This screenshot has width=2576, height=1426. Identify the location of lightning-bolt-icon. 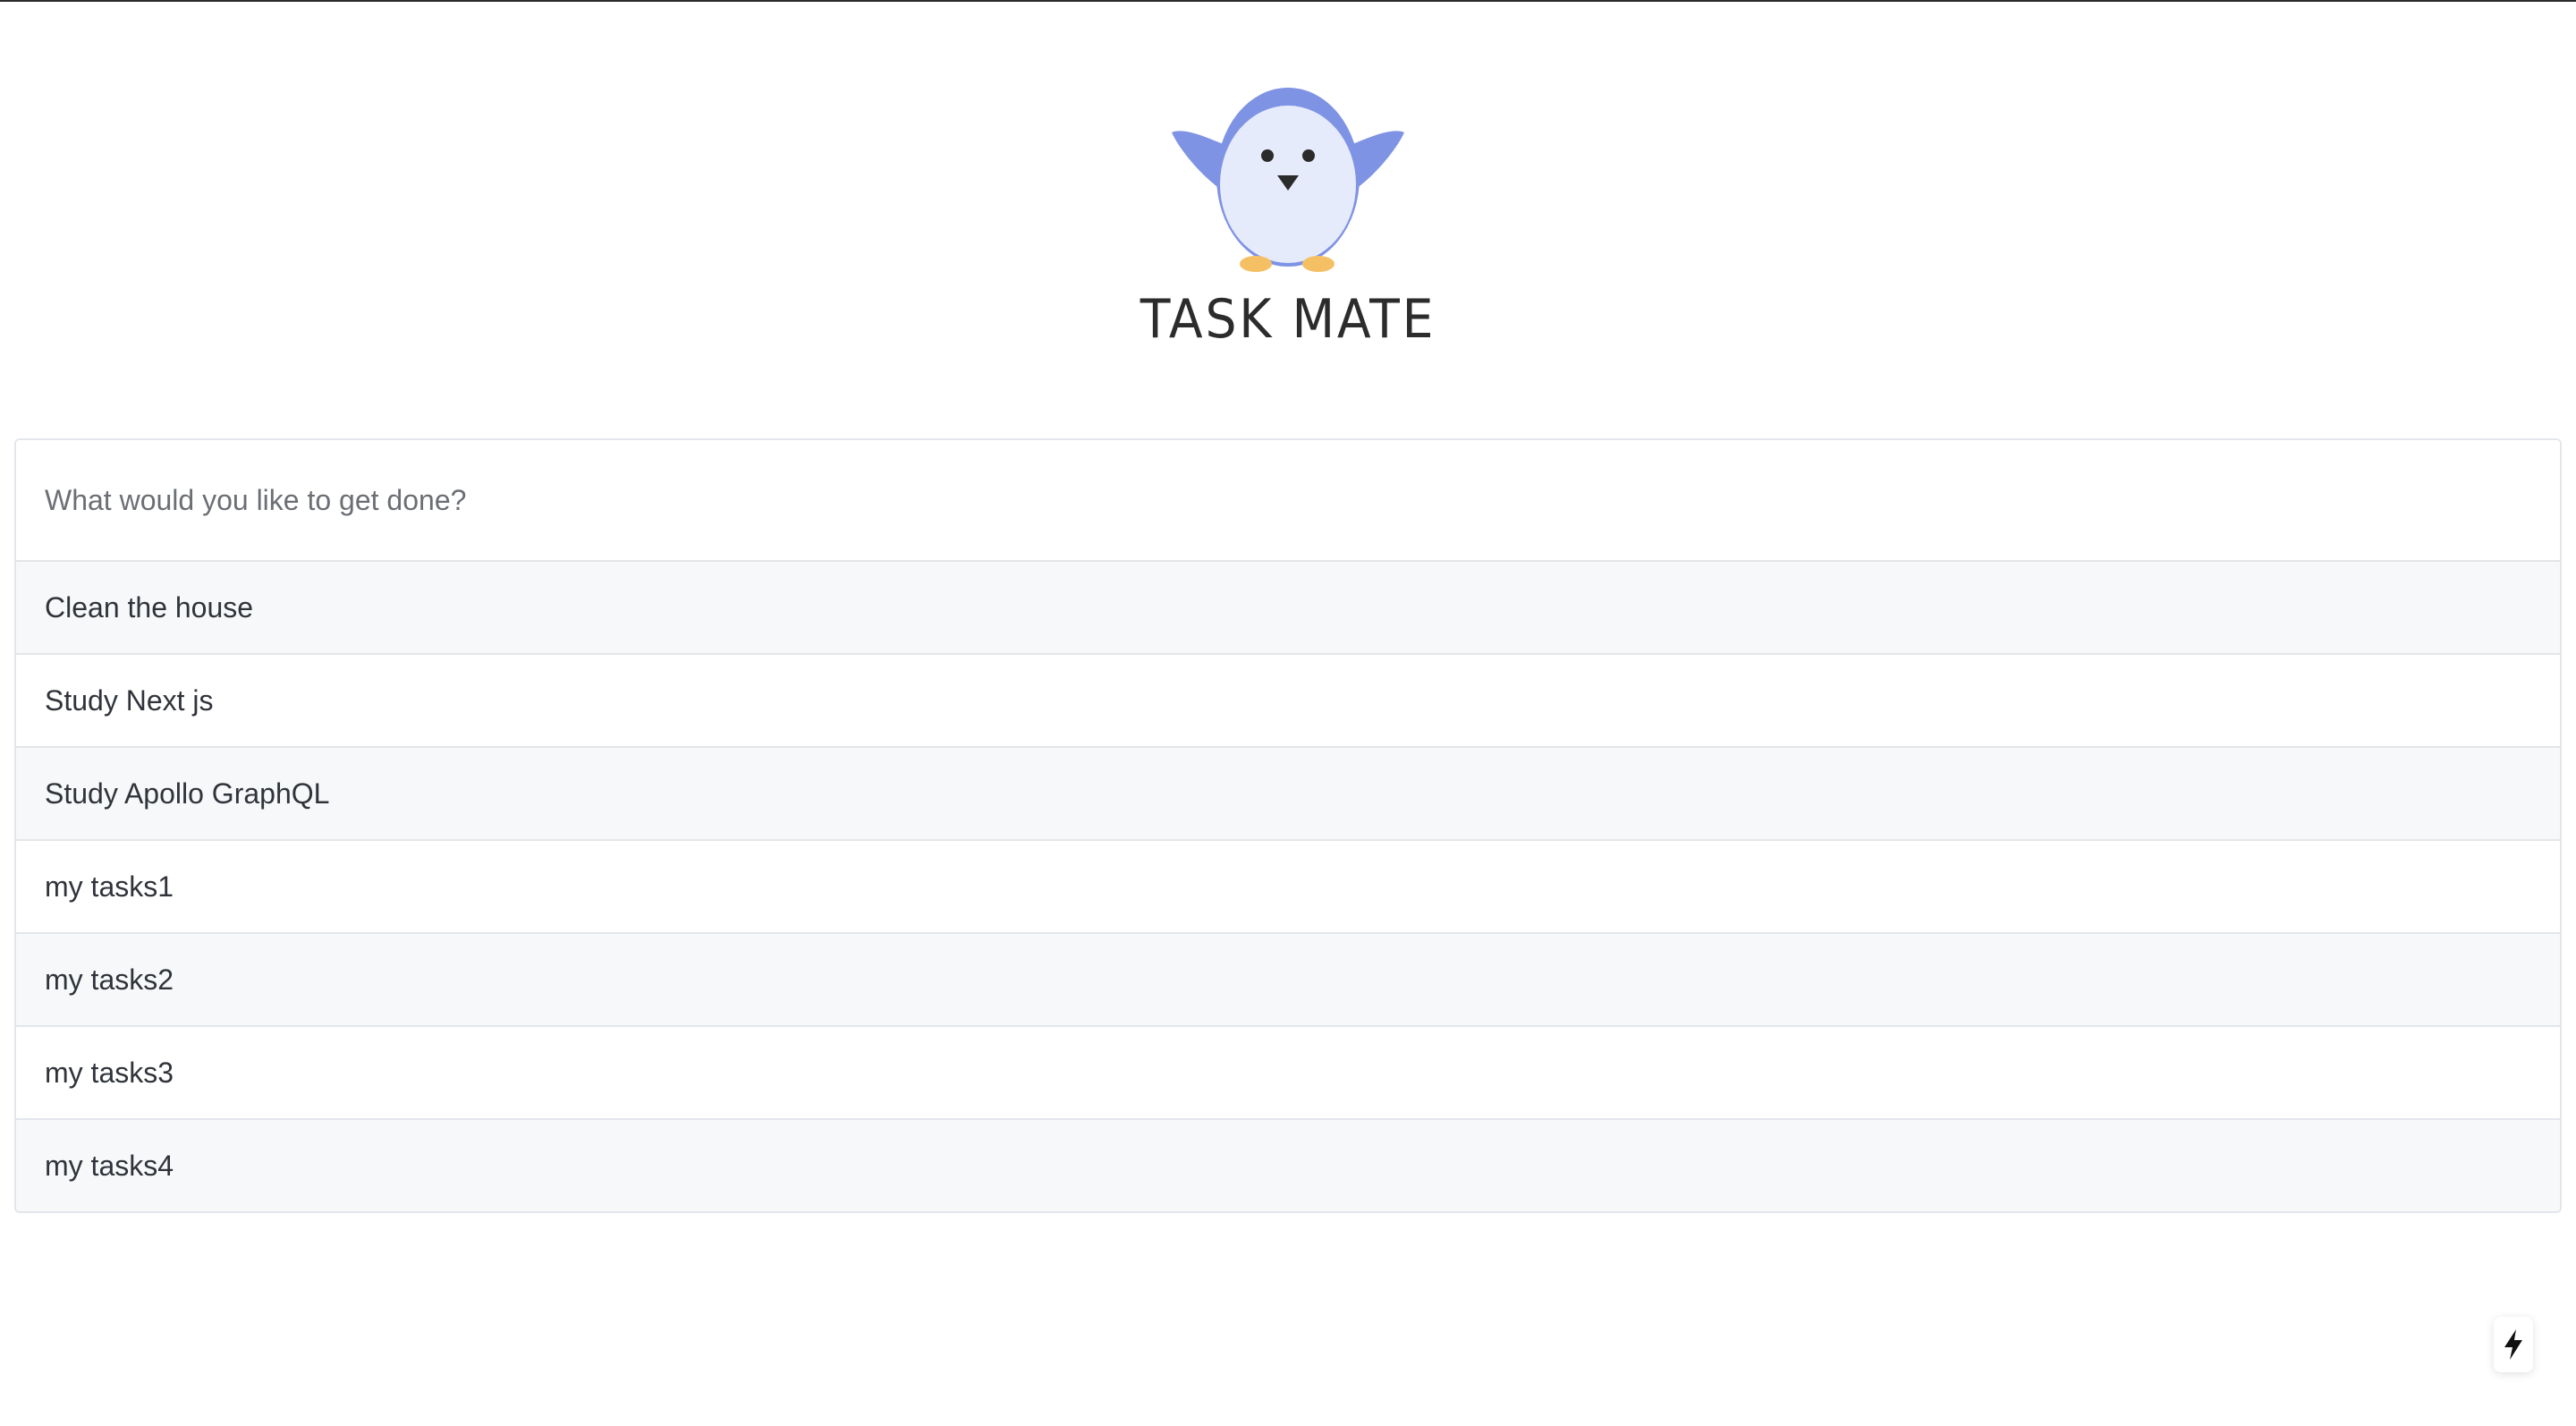
(2513, 1345).